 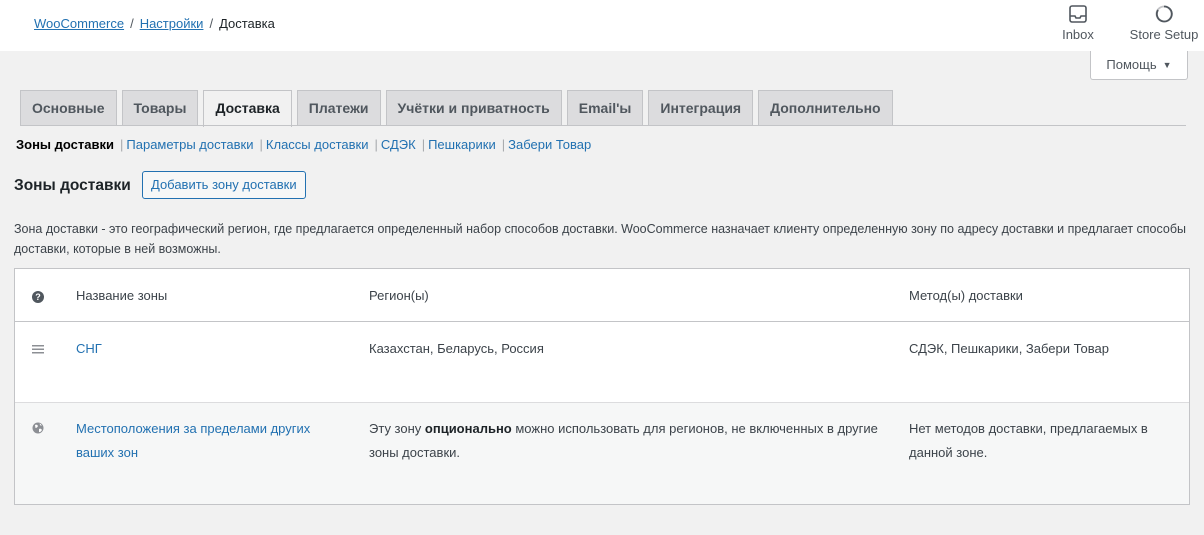 I want to click on inbox-button: Inbox, so click(x=1078, y=26).